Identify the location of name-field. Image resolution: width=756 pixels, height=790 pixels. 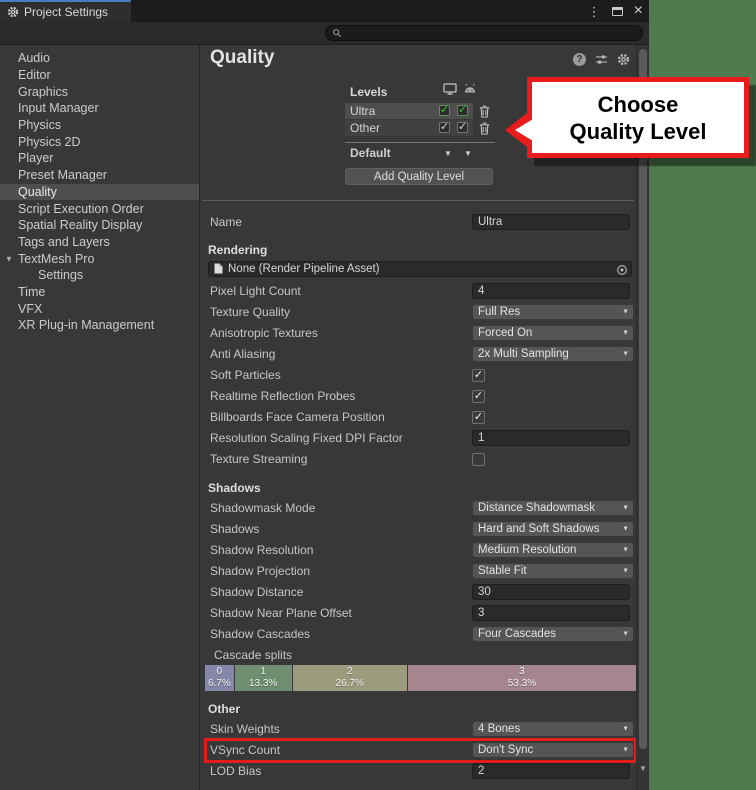
(551, 221).